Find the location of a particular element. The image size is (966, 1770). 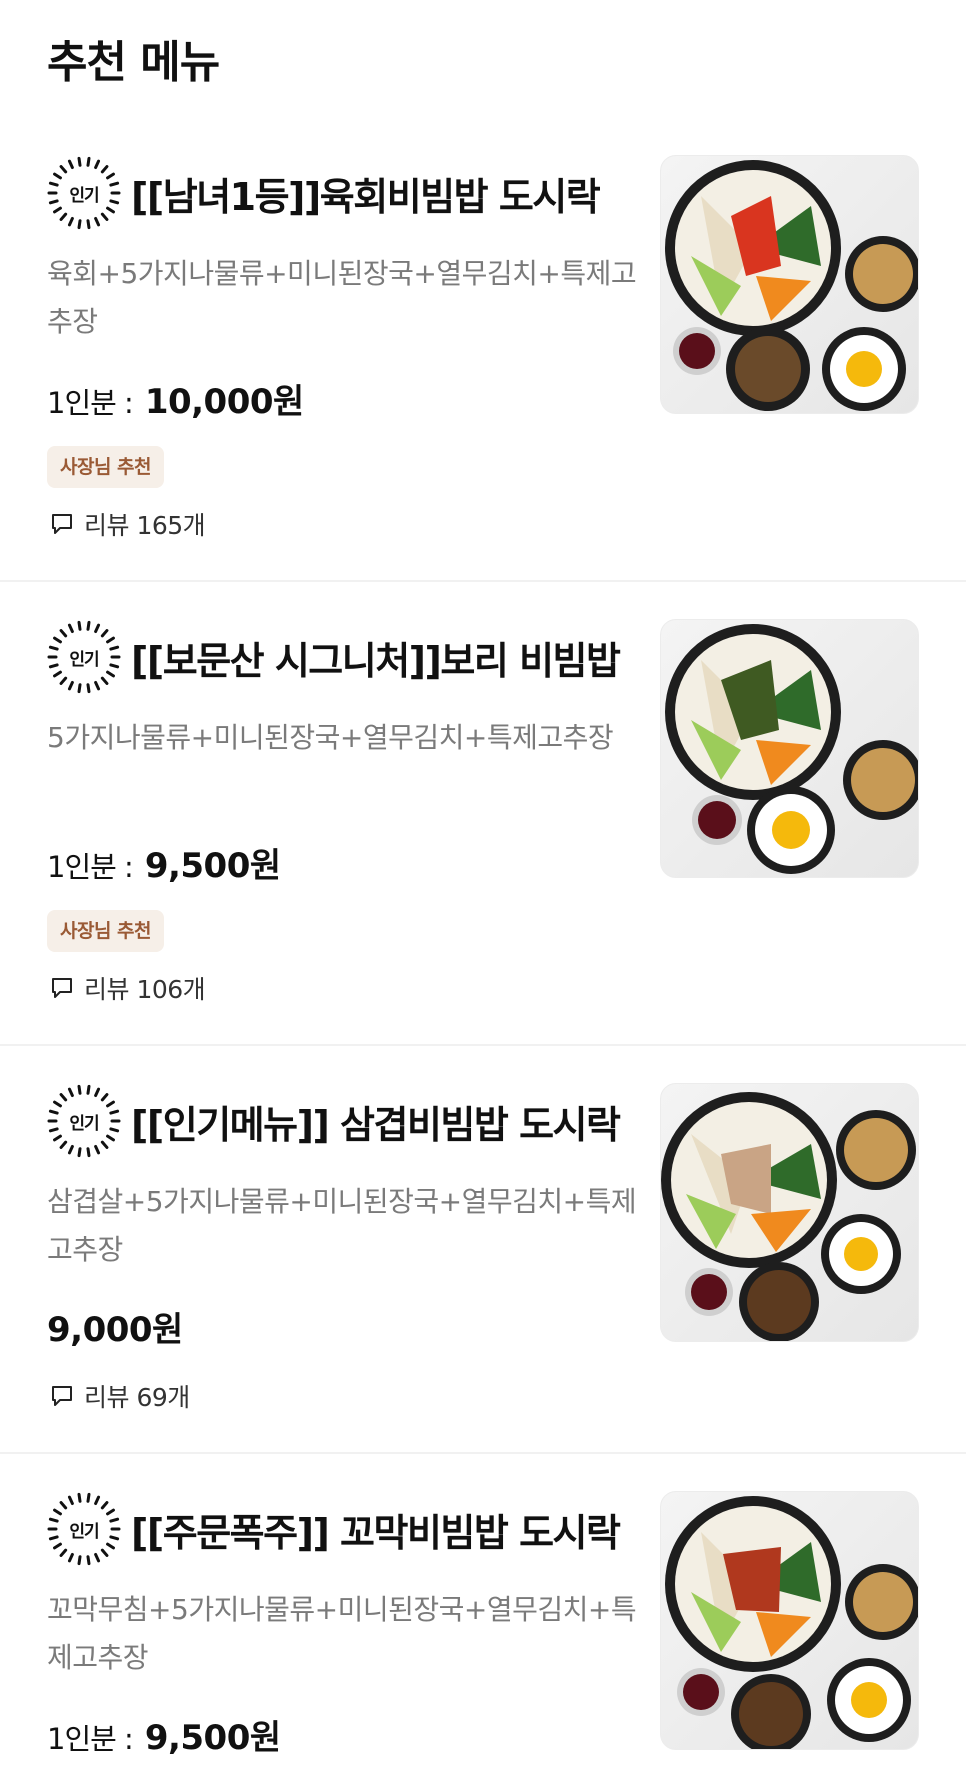

menu-item-price-row: 9,000원 is located at coordinates (115, 1326).